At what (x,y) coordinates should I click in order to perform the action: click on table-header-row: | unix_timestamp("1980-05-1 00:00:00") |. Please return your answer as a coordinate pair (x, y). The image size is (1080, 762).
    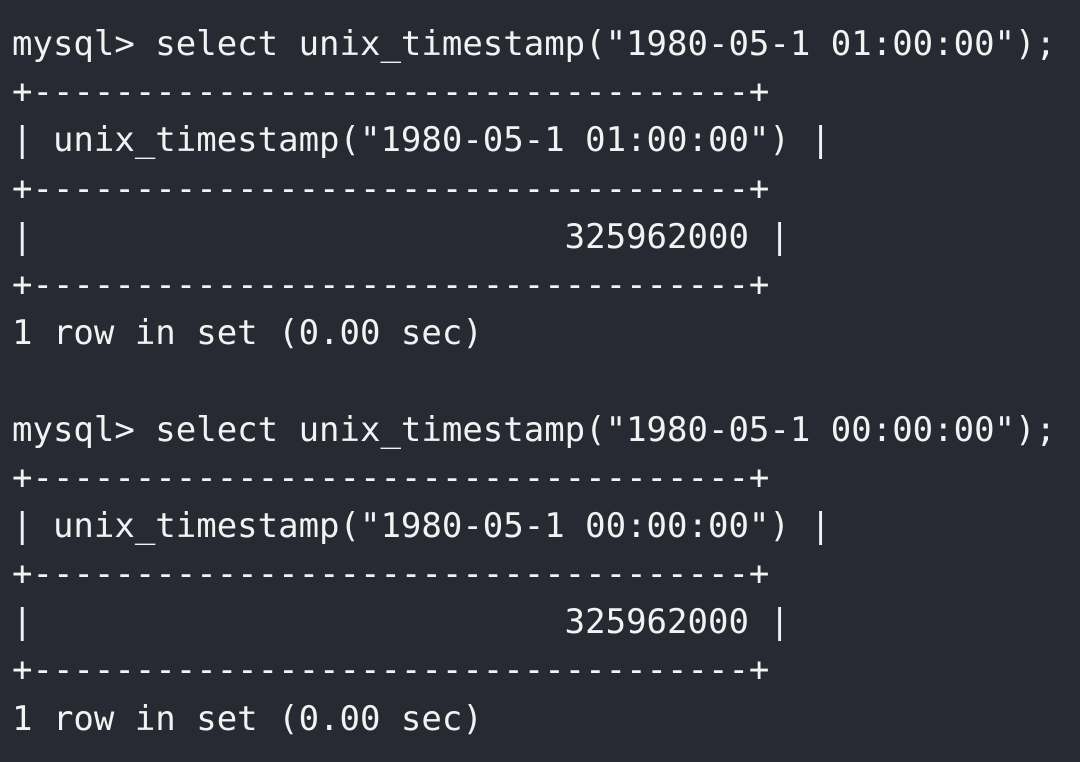
    Looking at the image, I should click on (421, 525).